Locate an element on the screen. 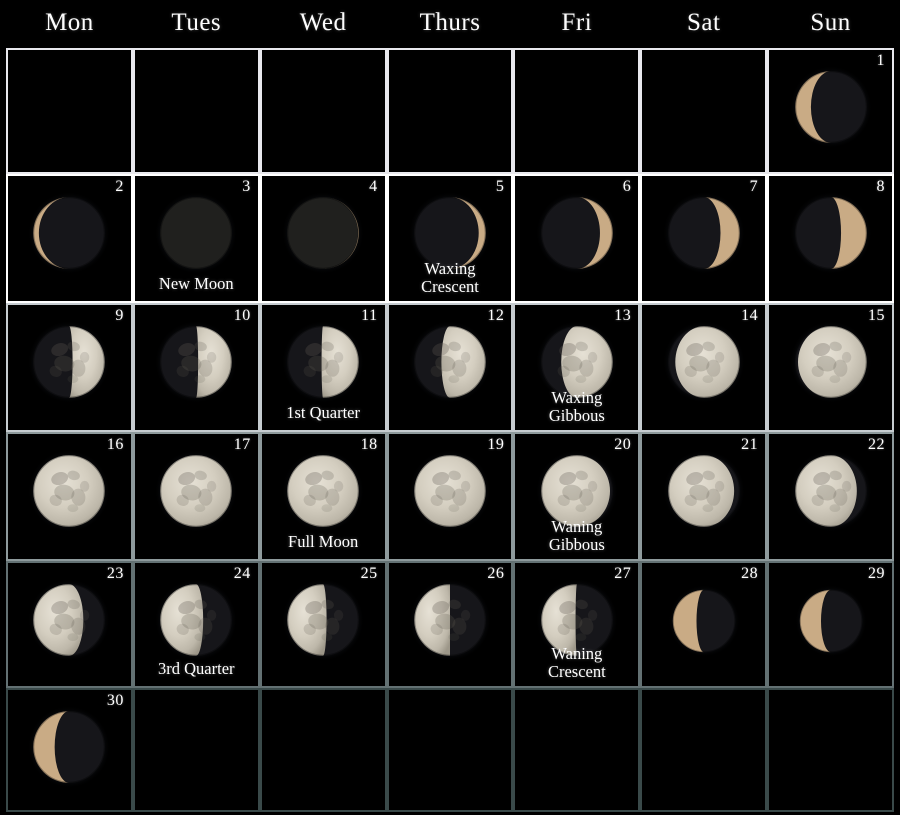 The image size is (900, 815). day-cell-1: 1 is located at coordinates (830, 111).